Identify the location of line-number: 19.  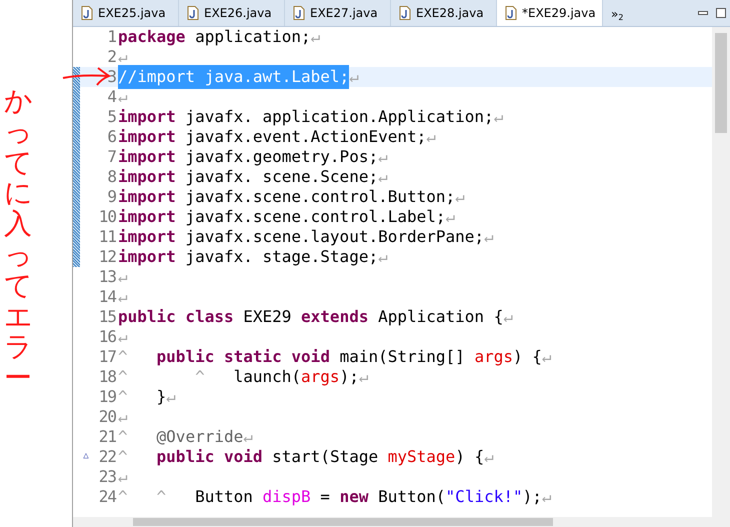
(107, 397).